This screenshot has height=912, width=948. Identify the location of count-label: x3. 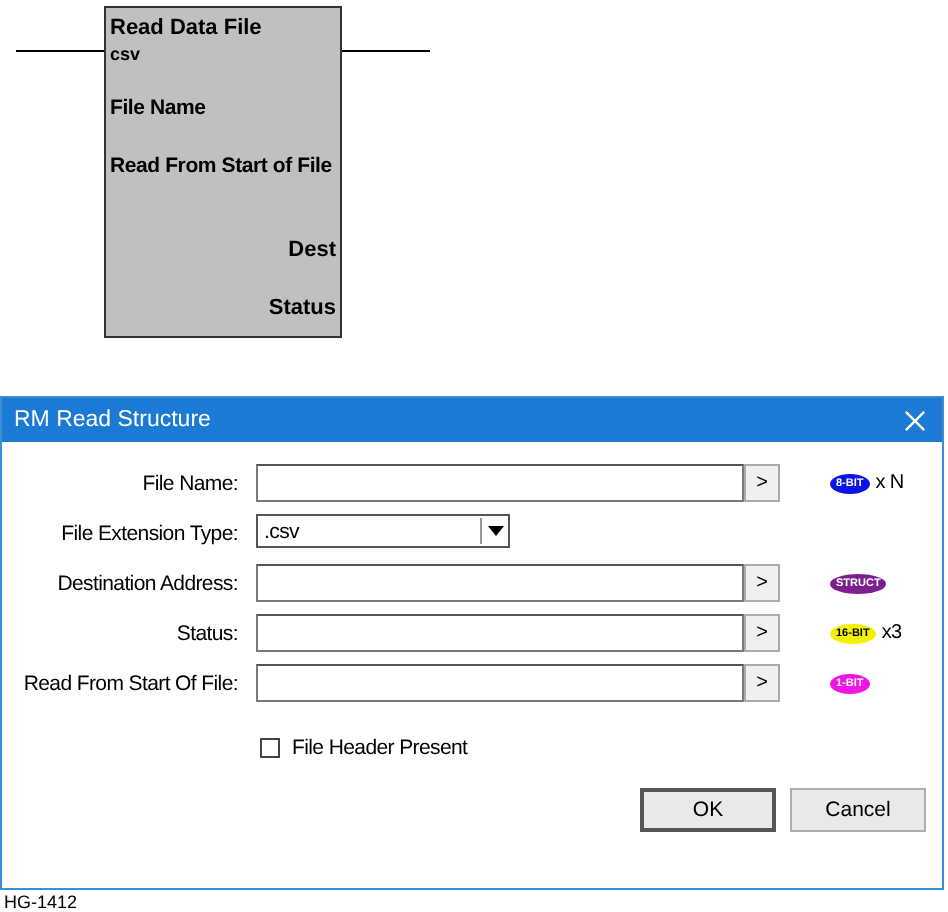
(891, 633).